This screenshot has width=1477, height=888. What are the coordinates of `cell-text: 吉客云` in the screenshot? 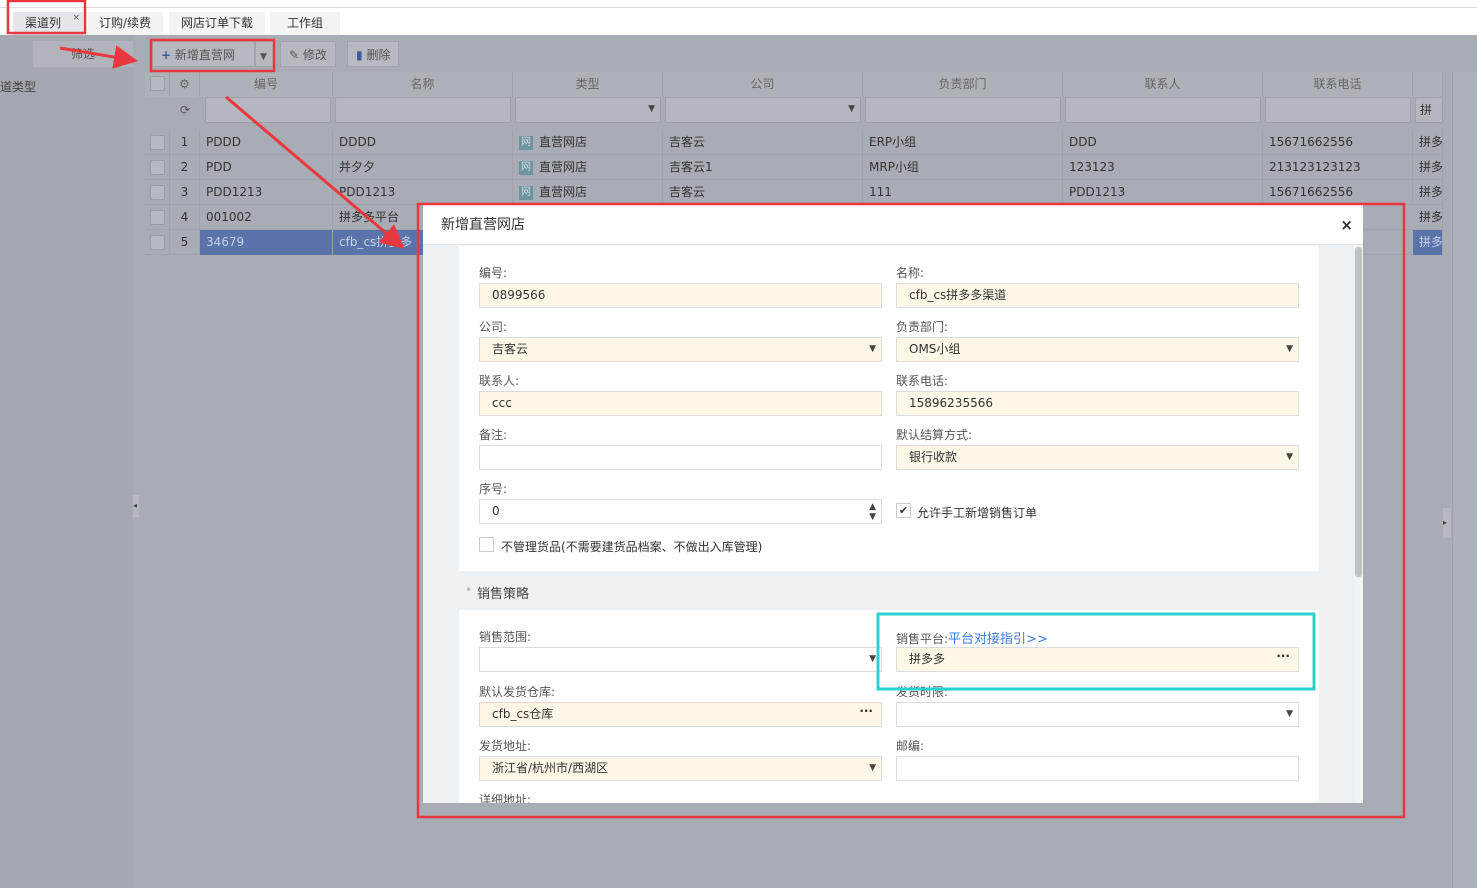 It's located at (687, 192).